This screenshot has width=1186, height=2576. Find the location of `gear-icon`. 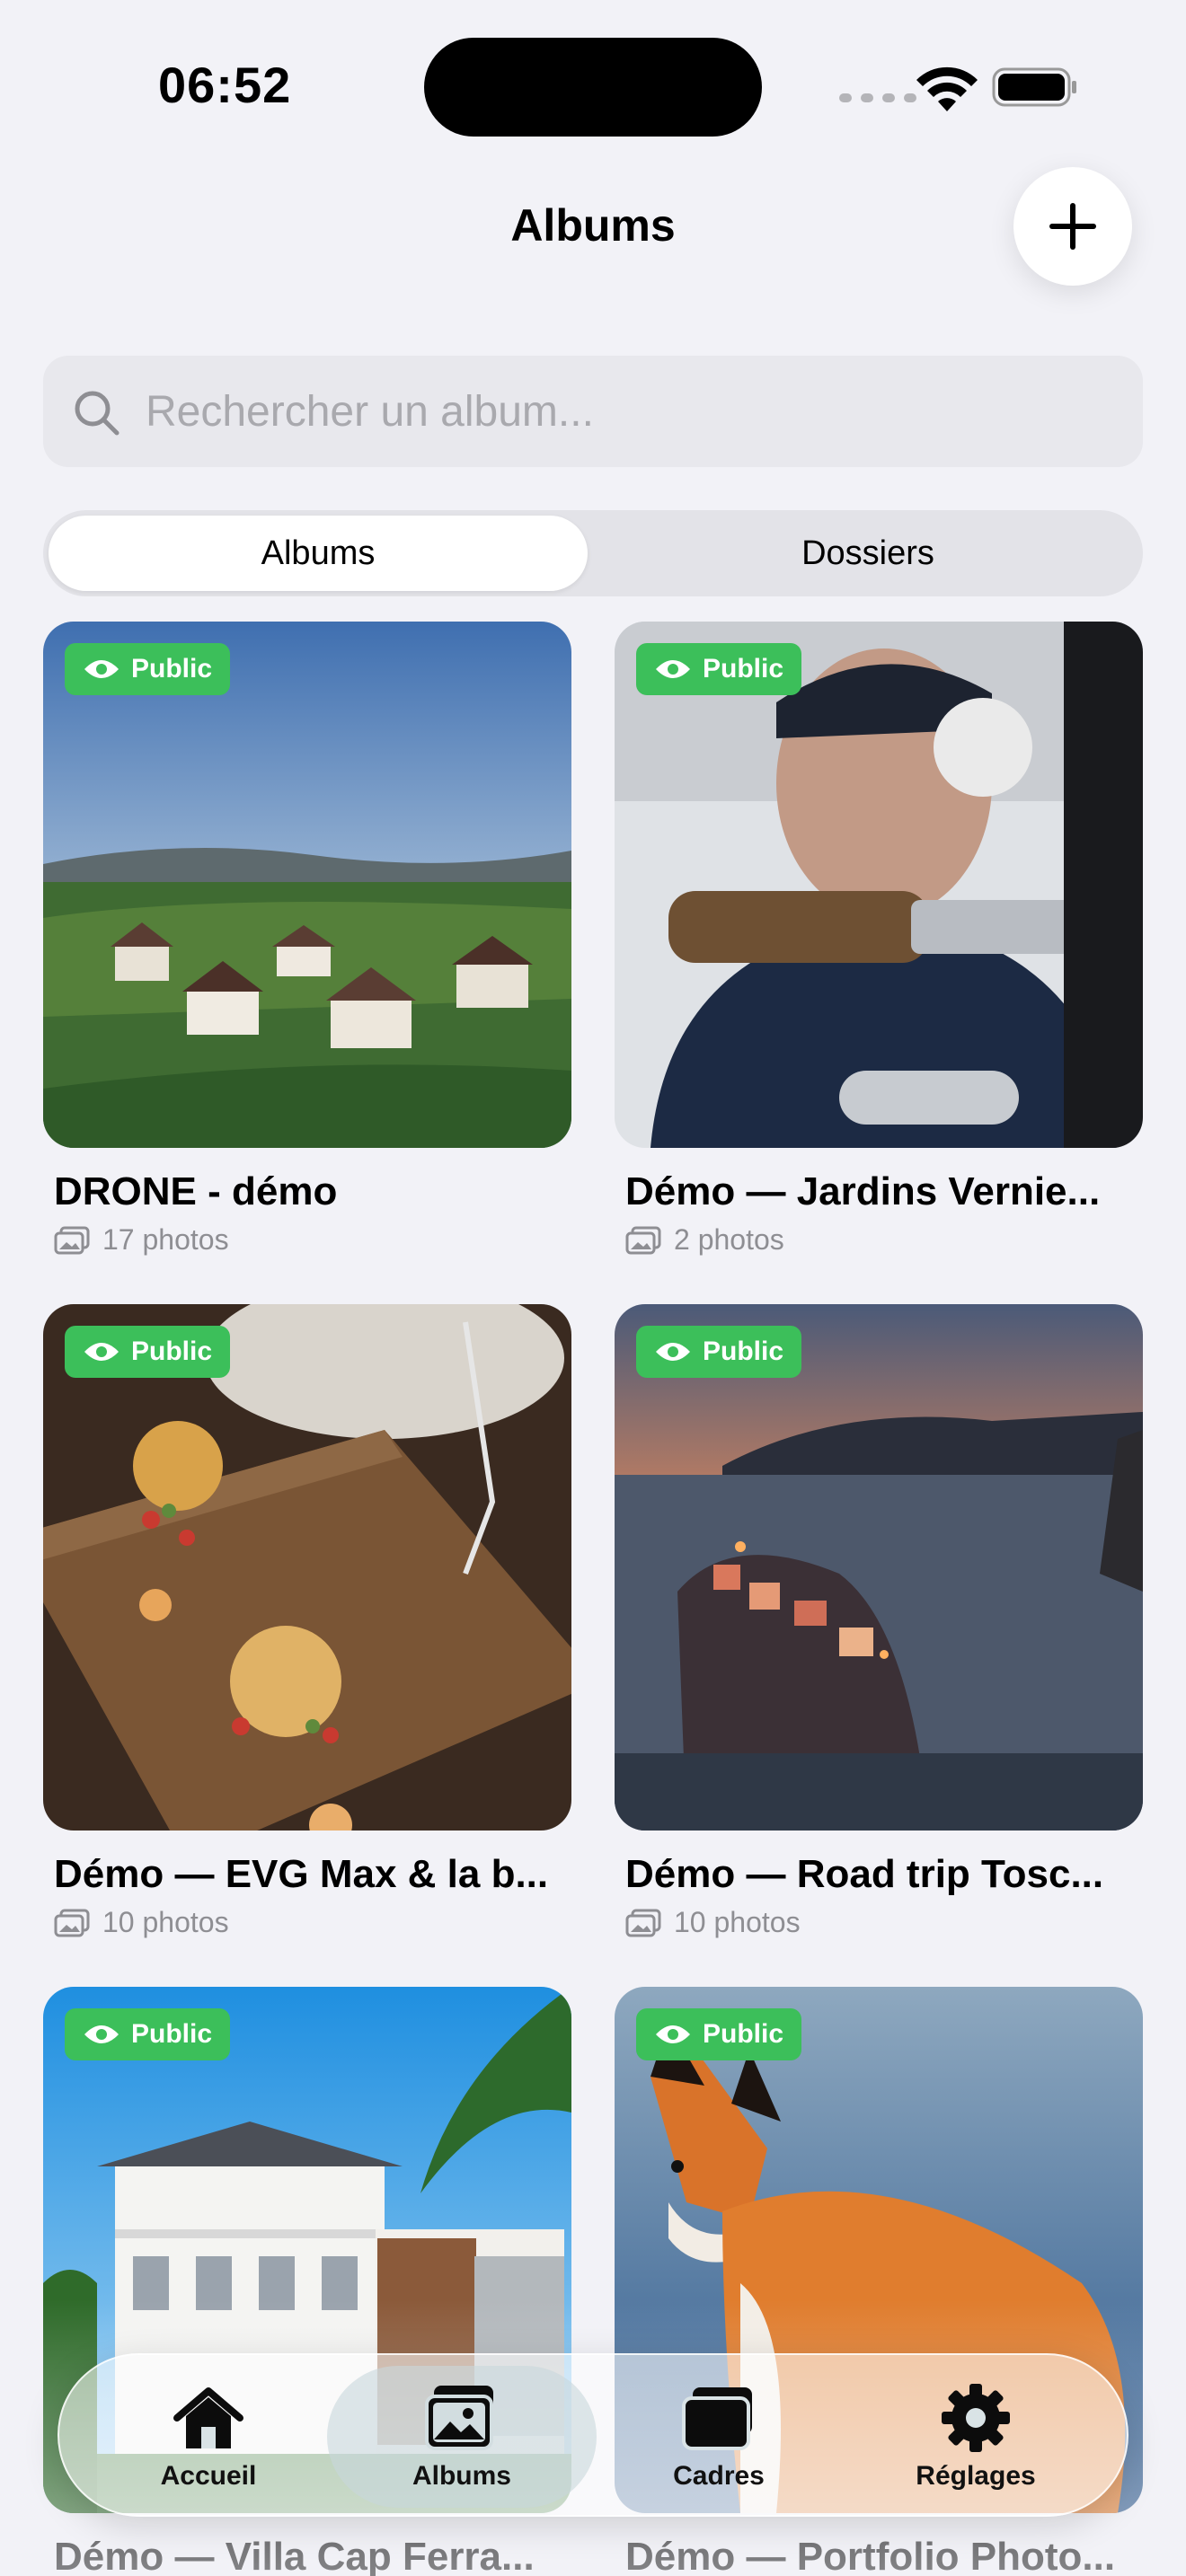

gear-icon is located at coordinates (976, 2418).